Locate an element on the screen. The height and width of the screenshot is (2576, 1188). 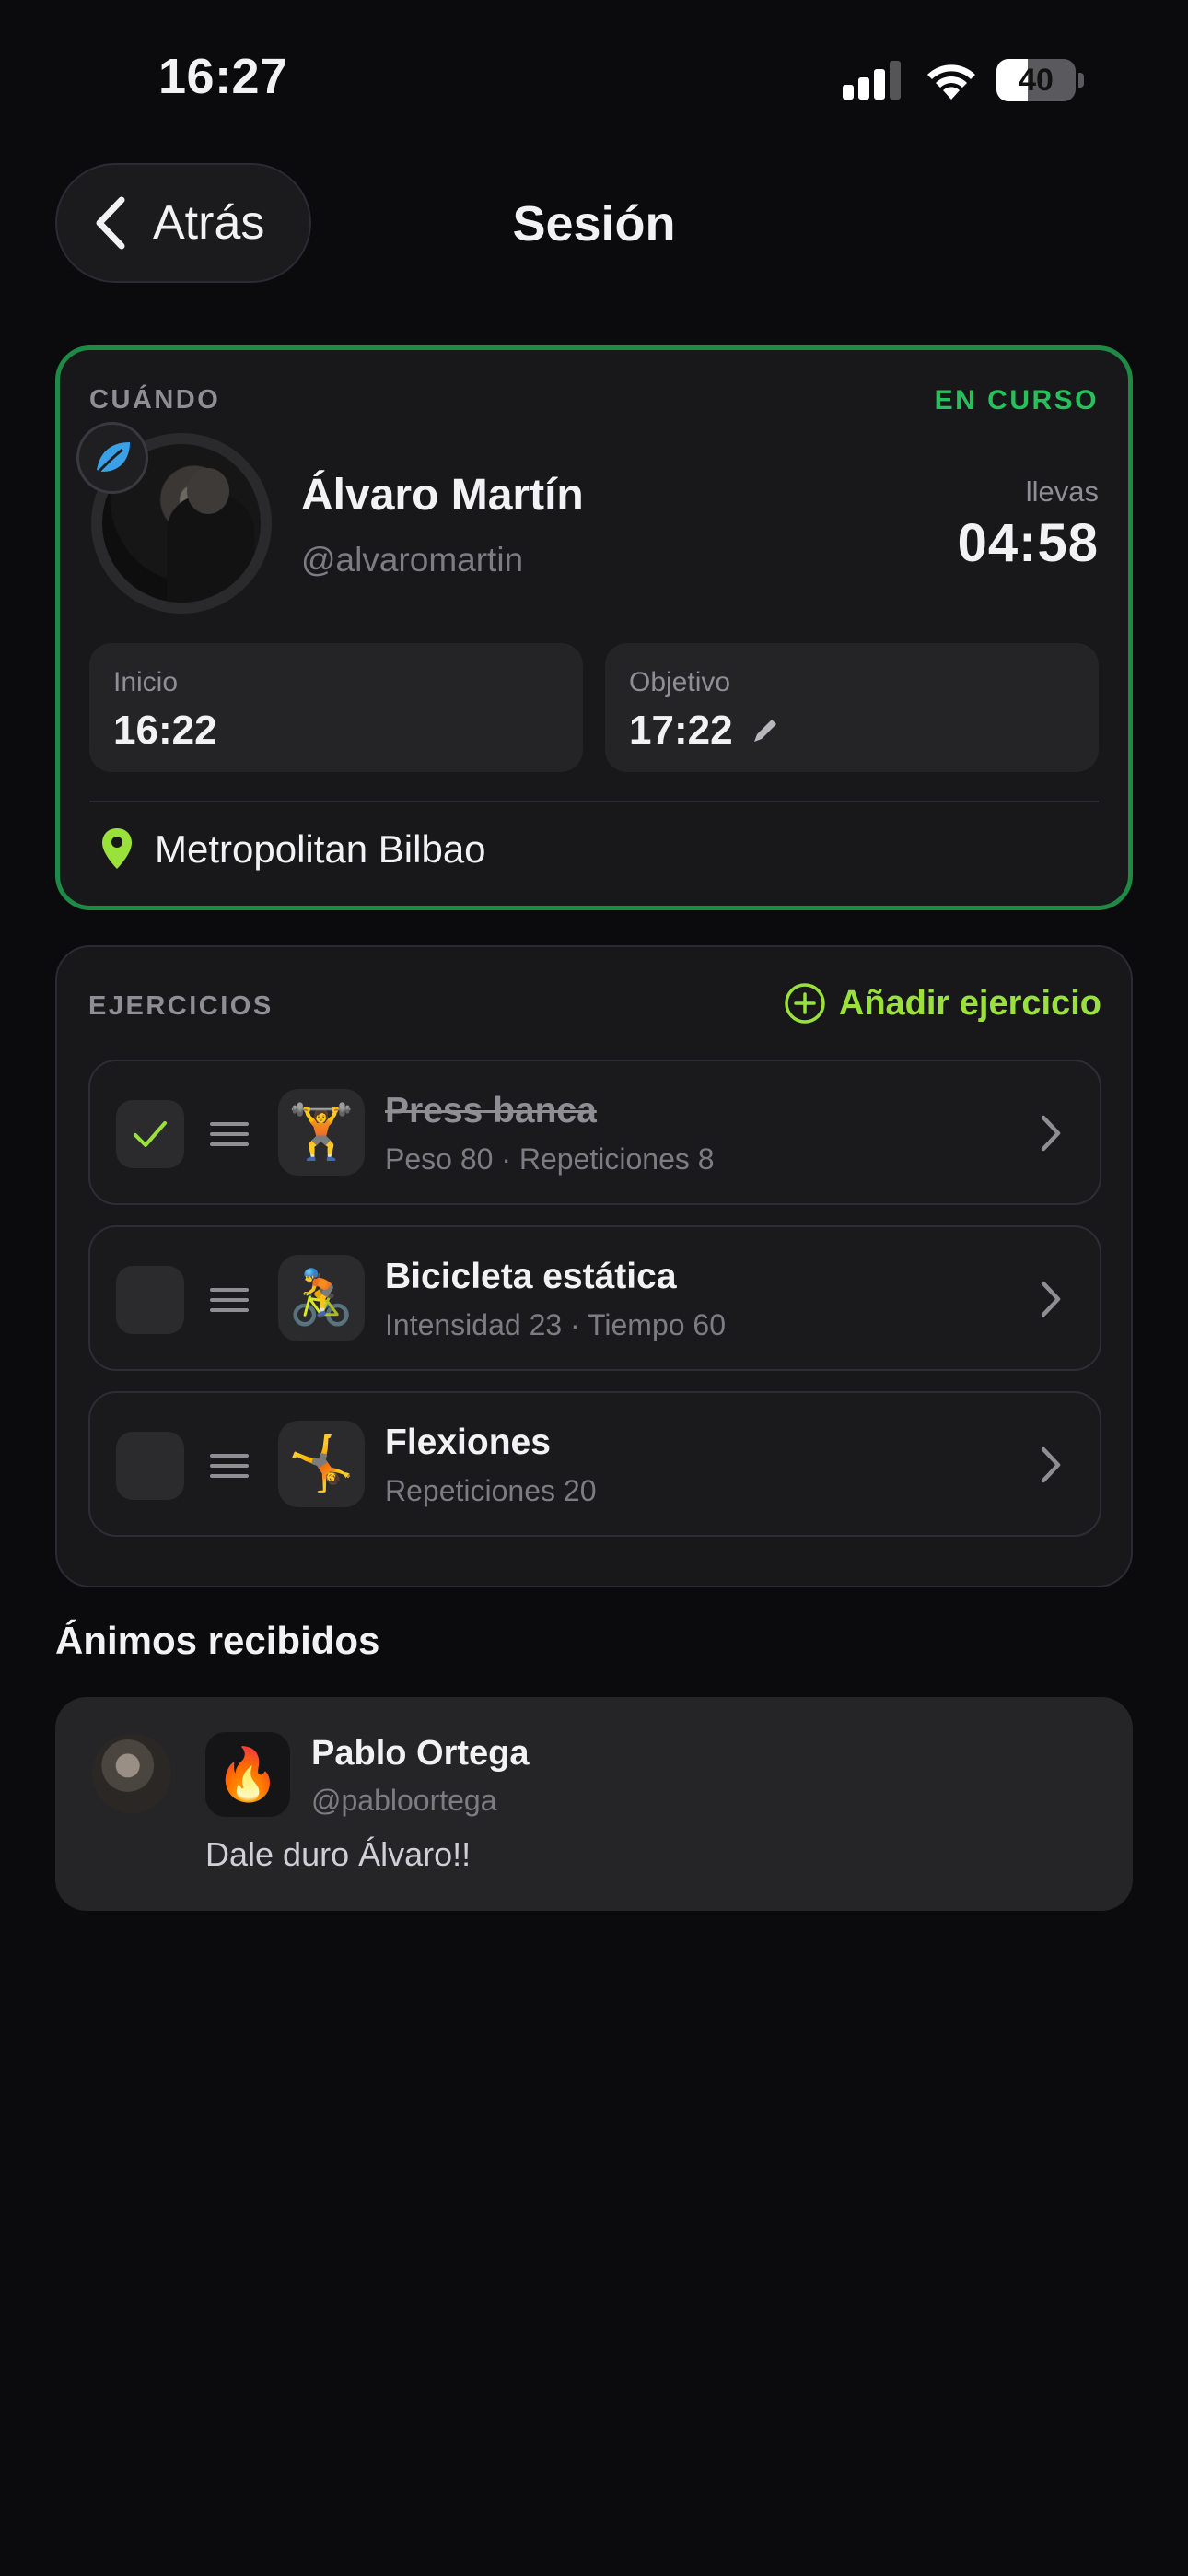
cheers-section-title: Ánimos recibidos is located at coordinates (218, 1640).